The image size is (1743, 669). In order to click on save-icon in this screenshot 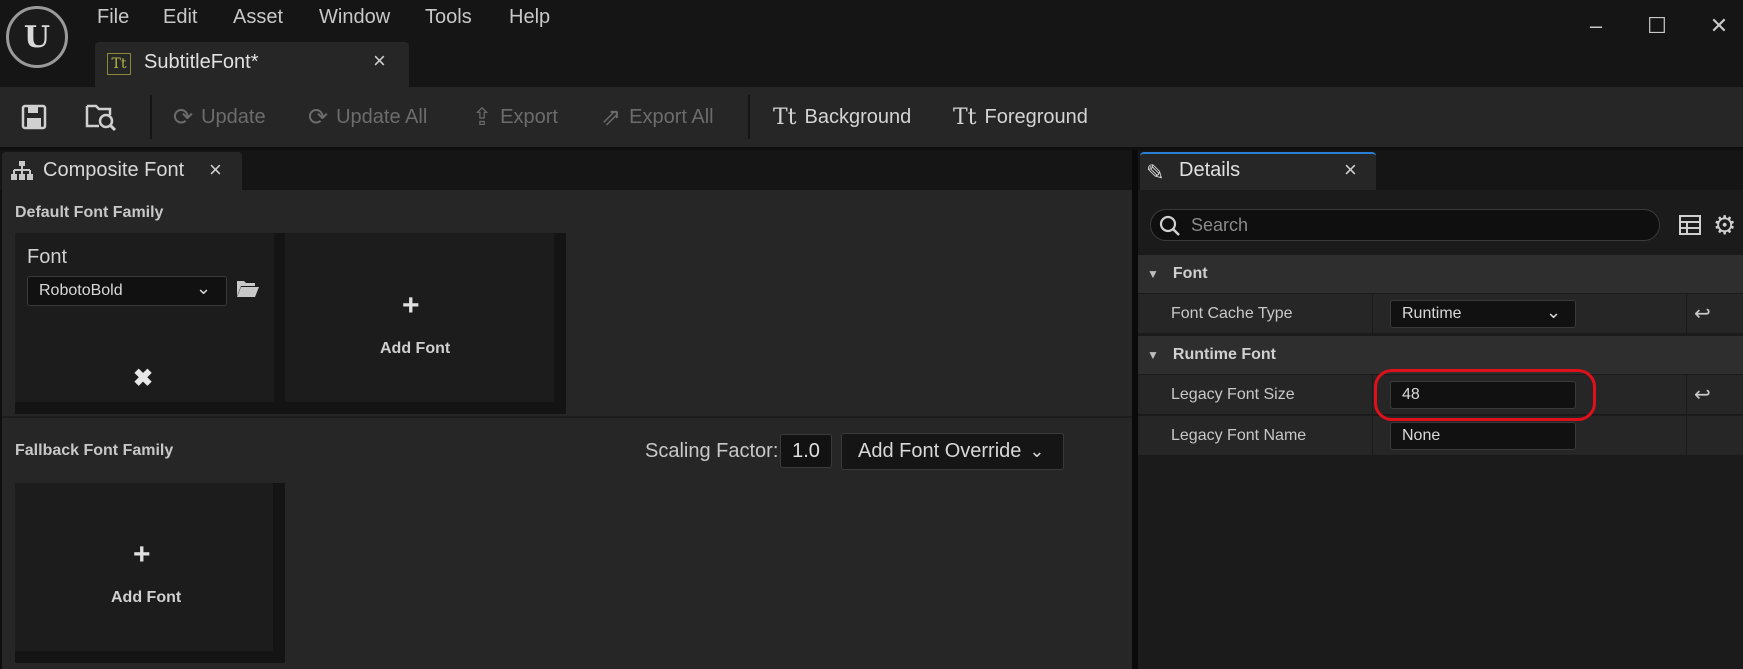, I will do `click(34, 117)`.